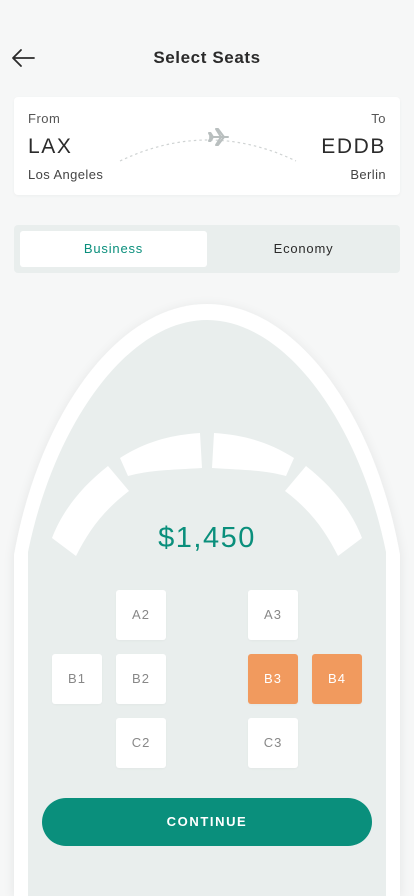 Image resolution: width=414 pixels, height=896 pixels. Describe the element at coordinates (207, 538) in the screenshot. I see `seat-price: $1,450` at that location.